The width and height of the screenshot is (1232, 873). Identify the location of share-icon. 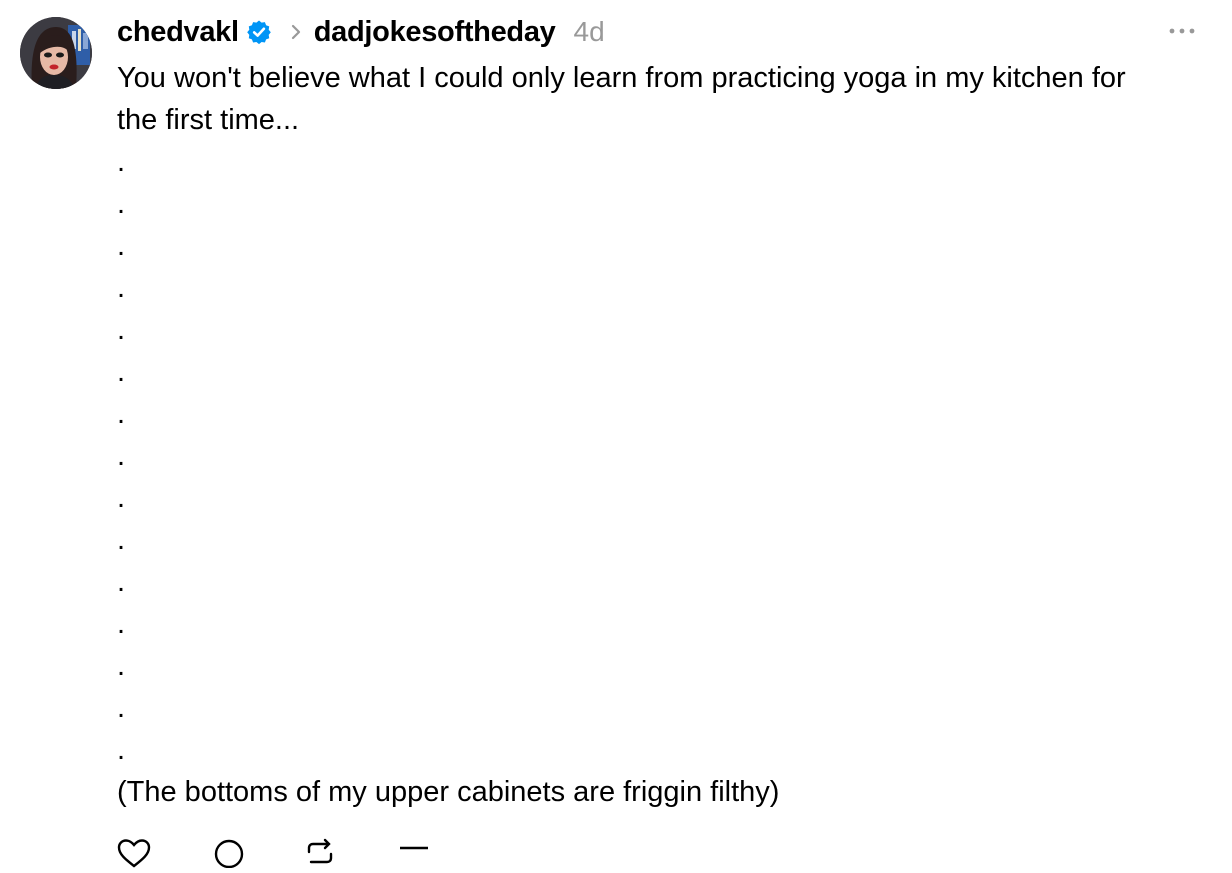
(414, 853).